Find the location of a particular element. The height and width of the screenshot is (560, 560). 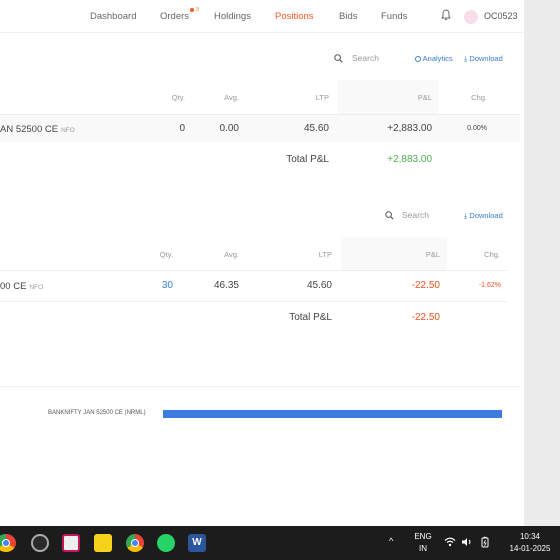

chg-value: -1.62% is located at coordinates (489, 285).